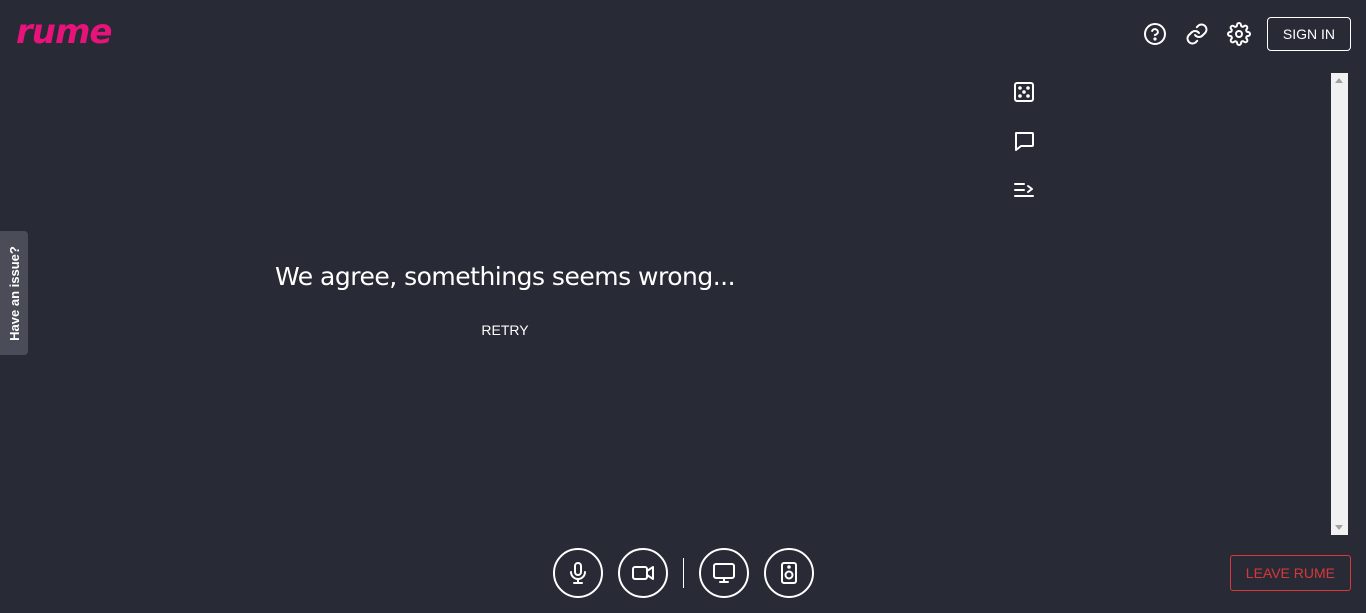 Image resolution: width=1366 pixels, height=613 pixels. What do you see at coordinates (1339, 527) in the screenshot?
I see `scroll-down-icon` at bounding box center [1339, 527].